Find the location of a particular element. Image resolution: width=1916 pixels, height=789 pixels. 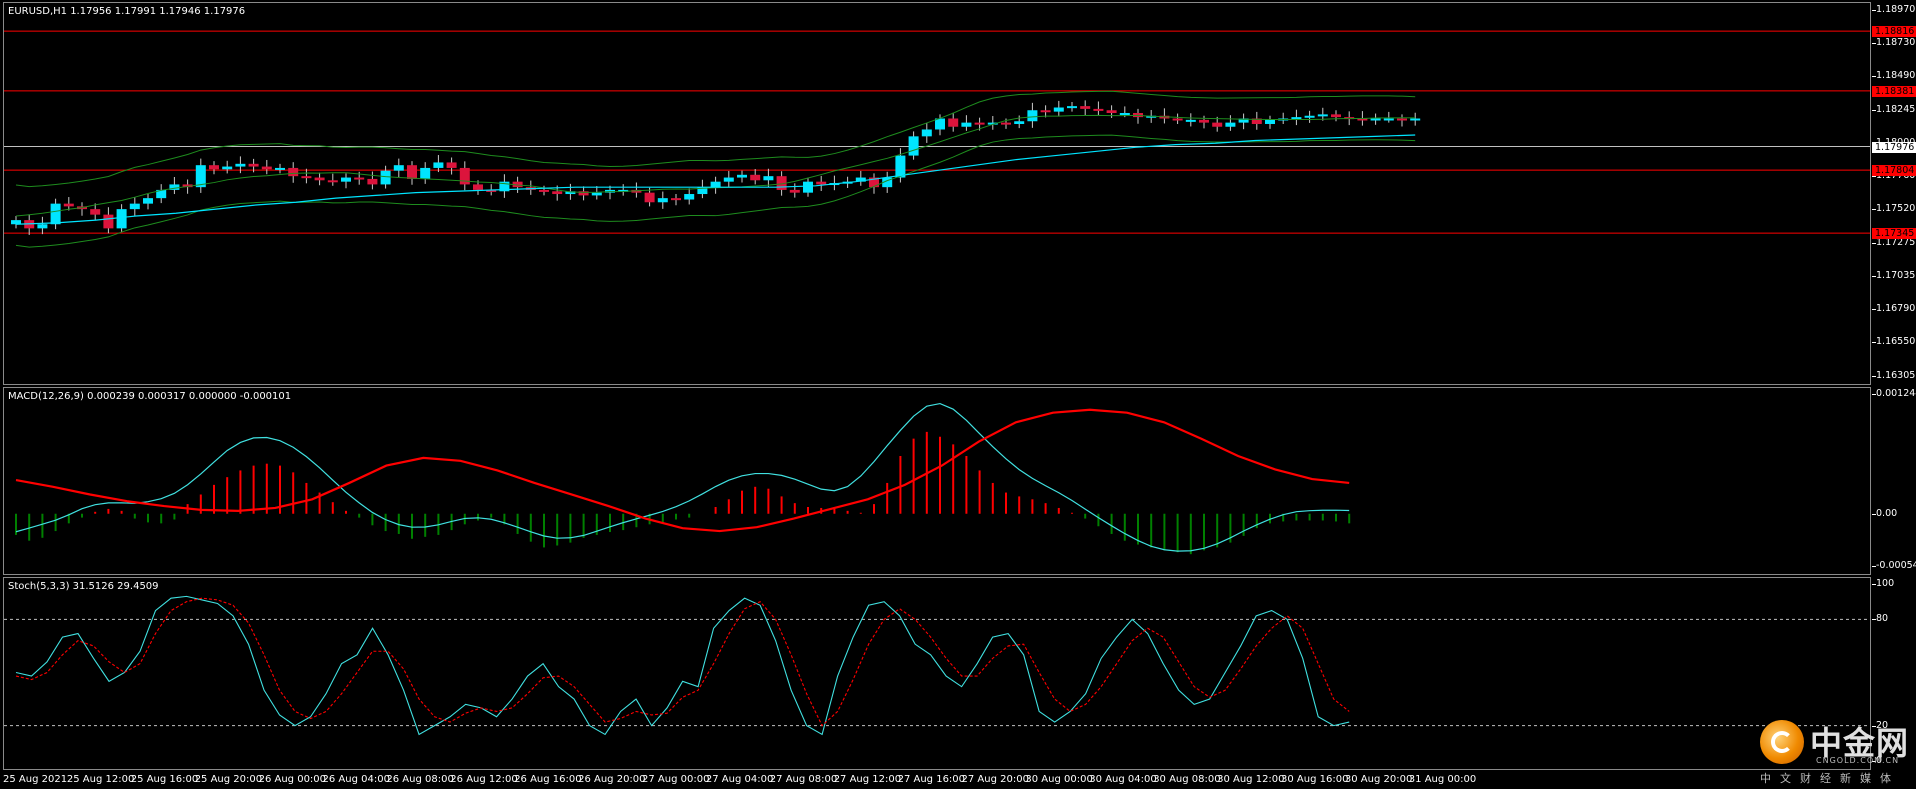

stochastic-tick-label: 100 is located at coordinates (1883, 583).